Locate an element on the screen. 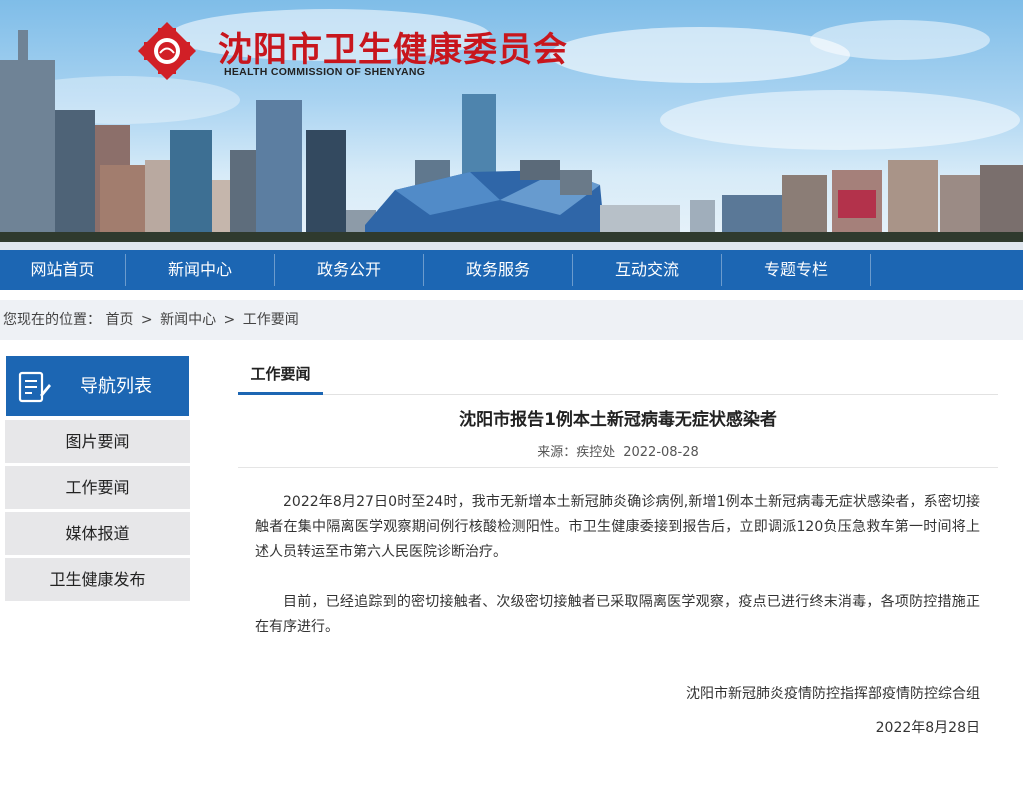  sidebar-item-work-news: 工作要闻 is located at coordinates (97, 487).